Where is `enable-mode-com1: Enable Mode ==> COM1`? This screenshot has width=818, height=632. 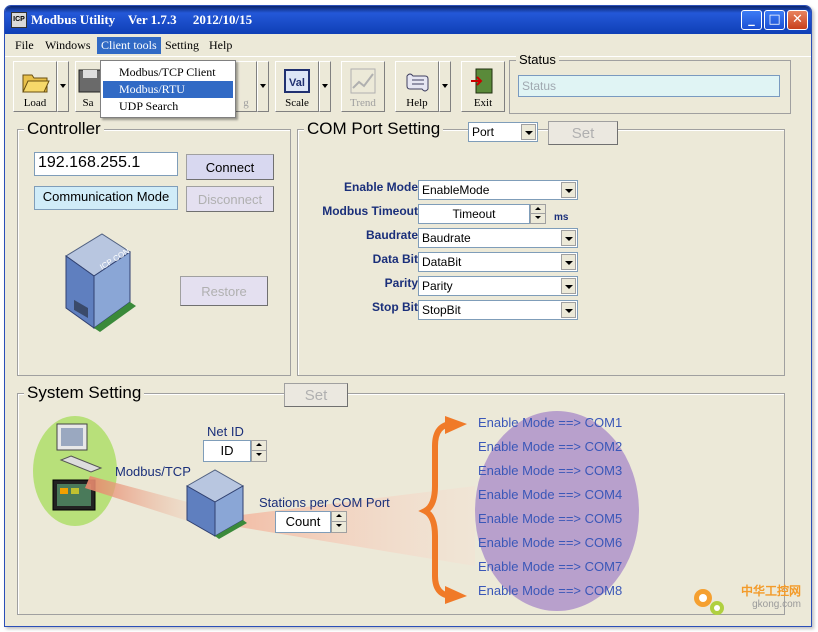
enable-mode-com1: Enable Mode ==> COM1 is located at coordinates (550, 422).